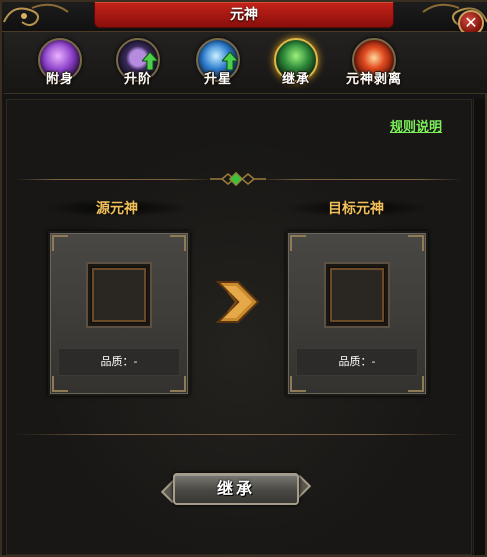  I want to click on divider-left, so click(114, 179).